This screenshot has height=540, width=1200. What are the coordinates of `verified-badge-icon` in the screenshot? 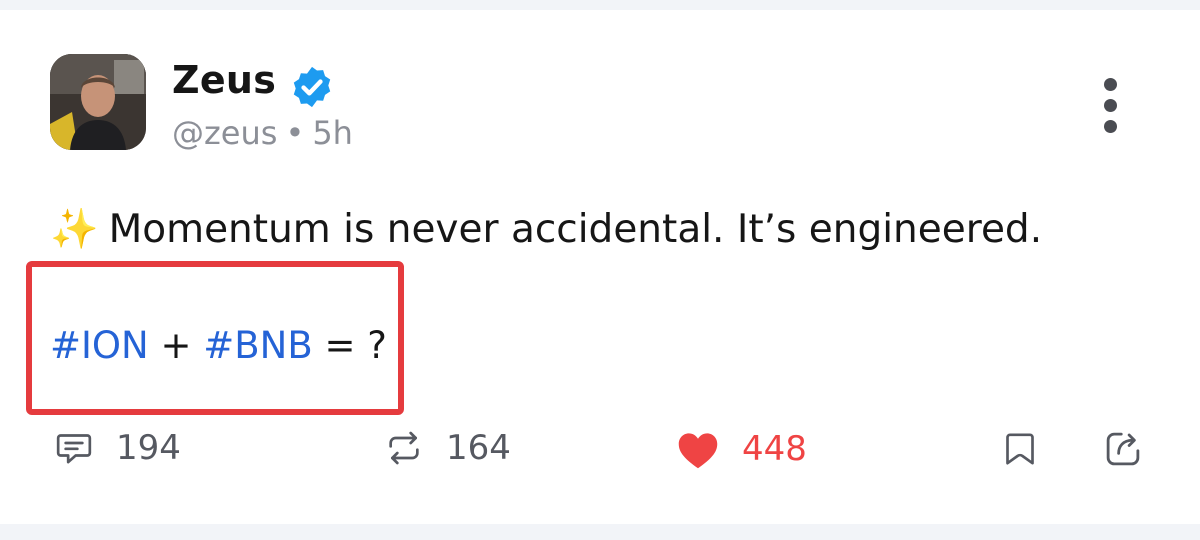 It's located at (312, 87).